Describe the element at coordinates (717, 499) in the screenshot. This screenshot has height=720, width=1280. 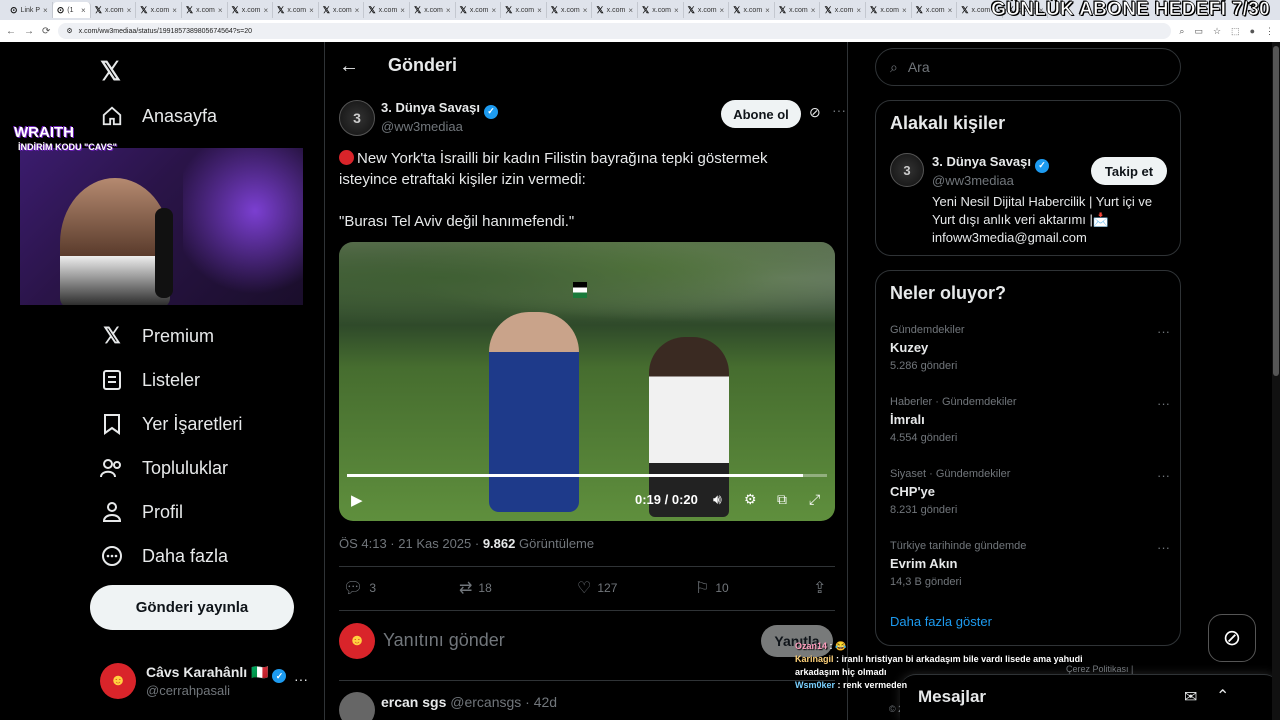
I see `volume-icon: 🔊︎` at that location.